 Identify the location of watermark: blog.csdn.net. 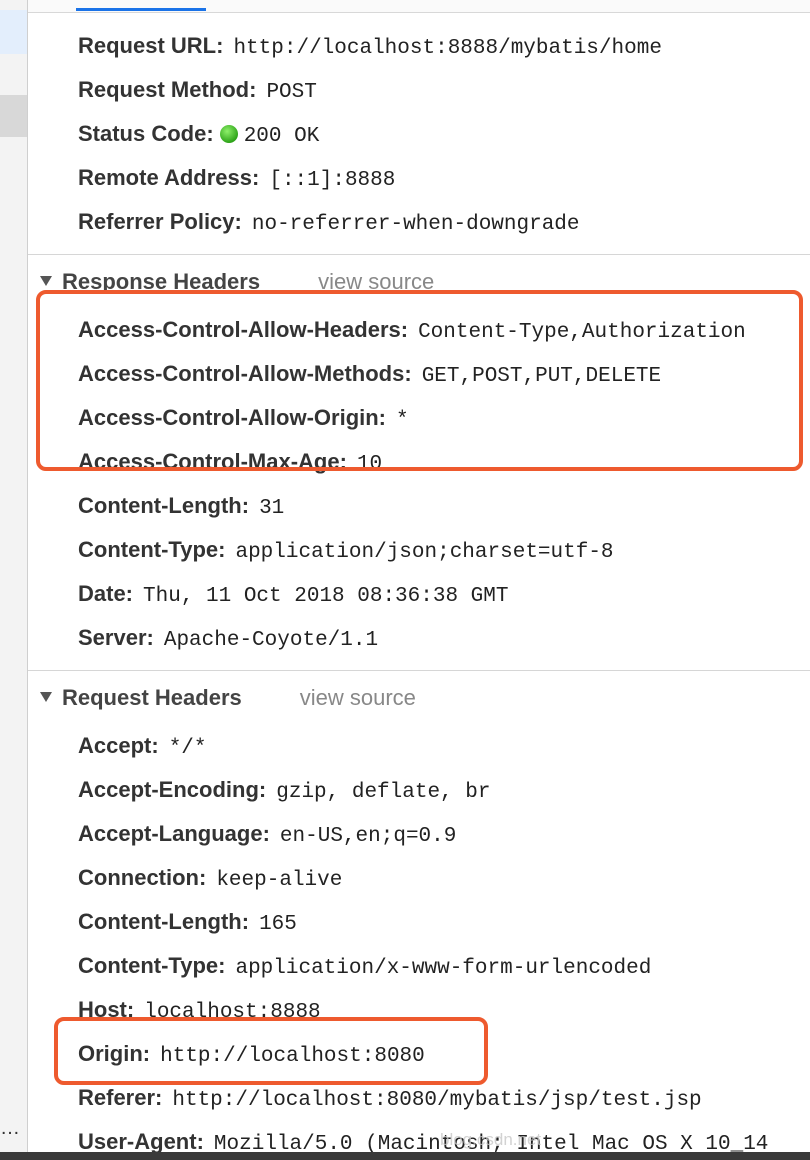
(491, 1139).